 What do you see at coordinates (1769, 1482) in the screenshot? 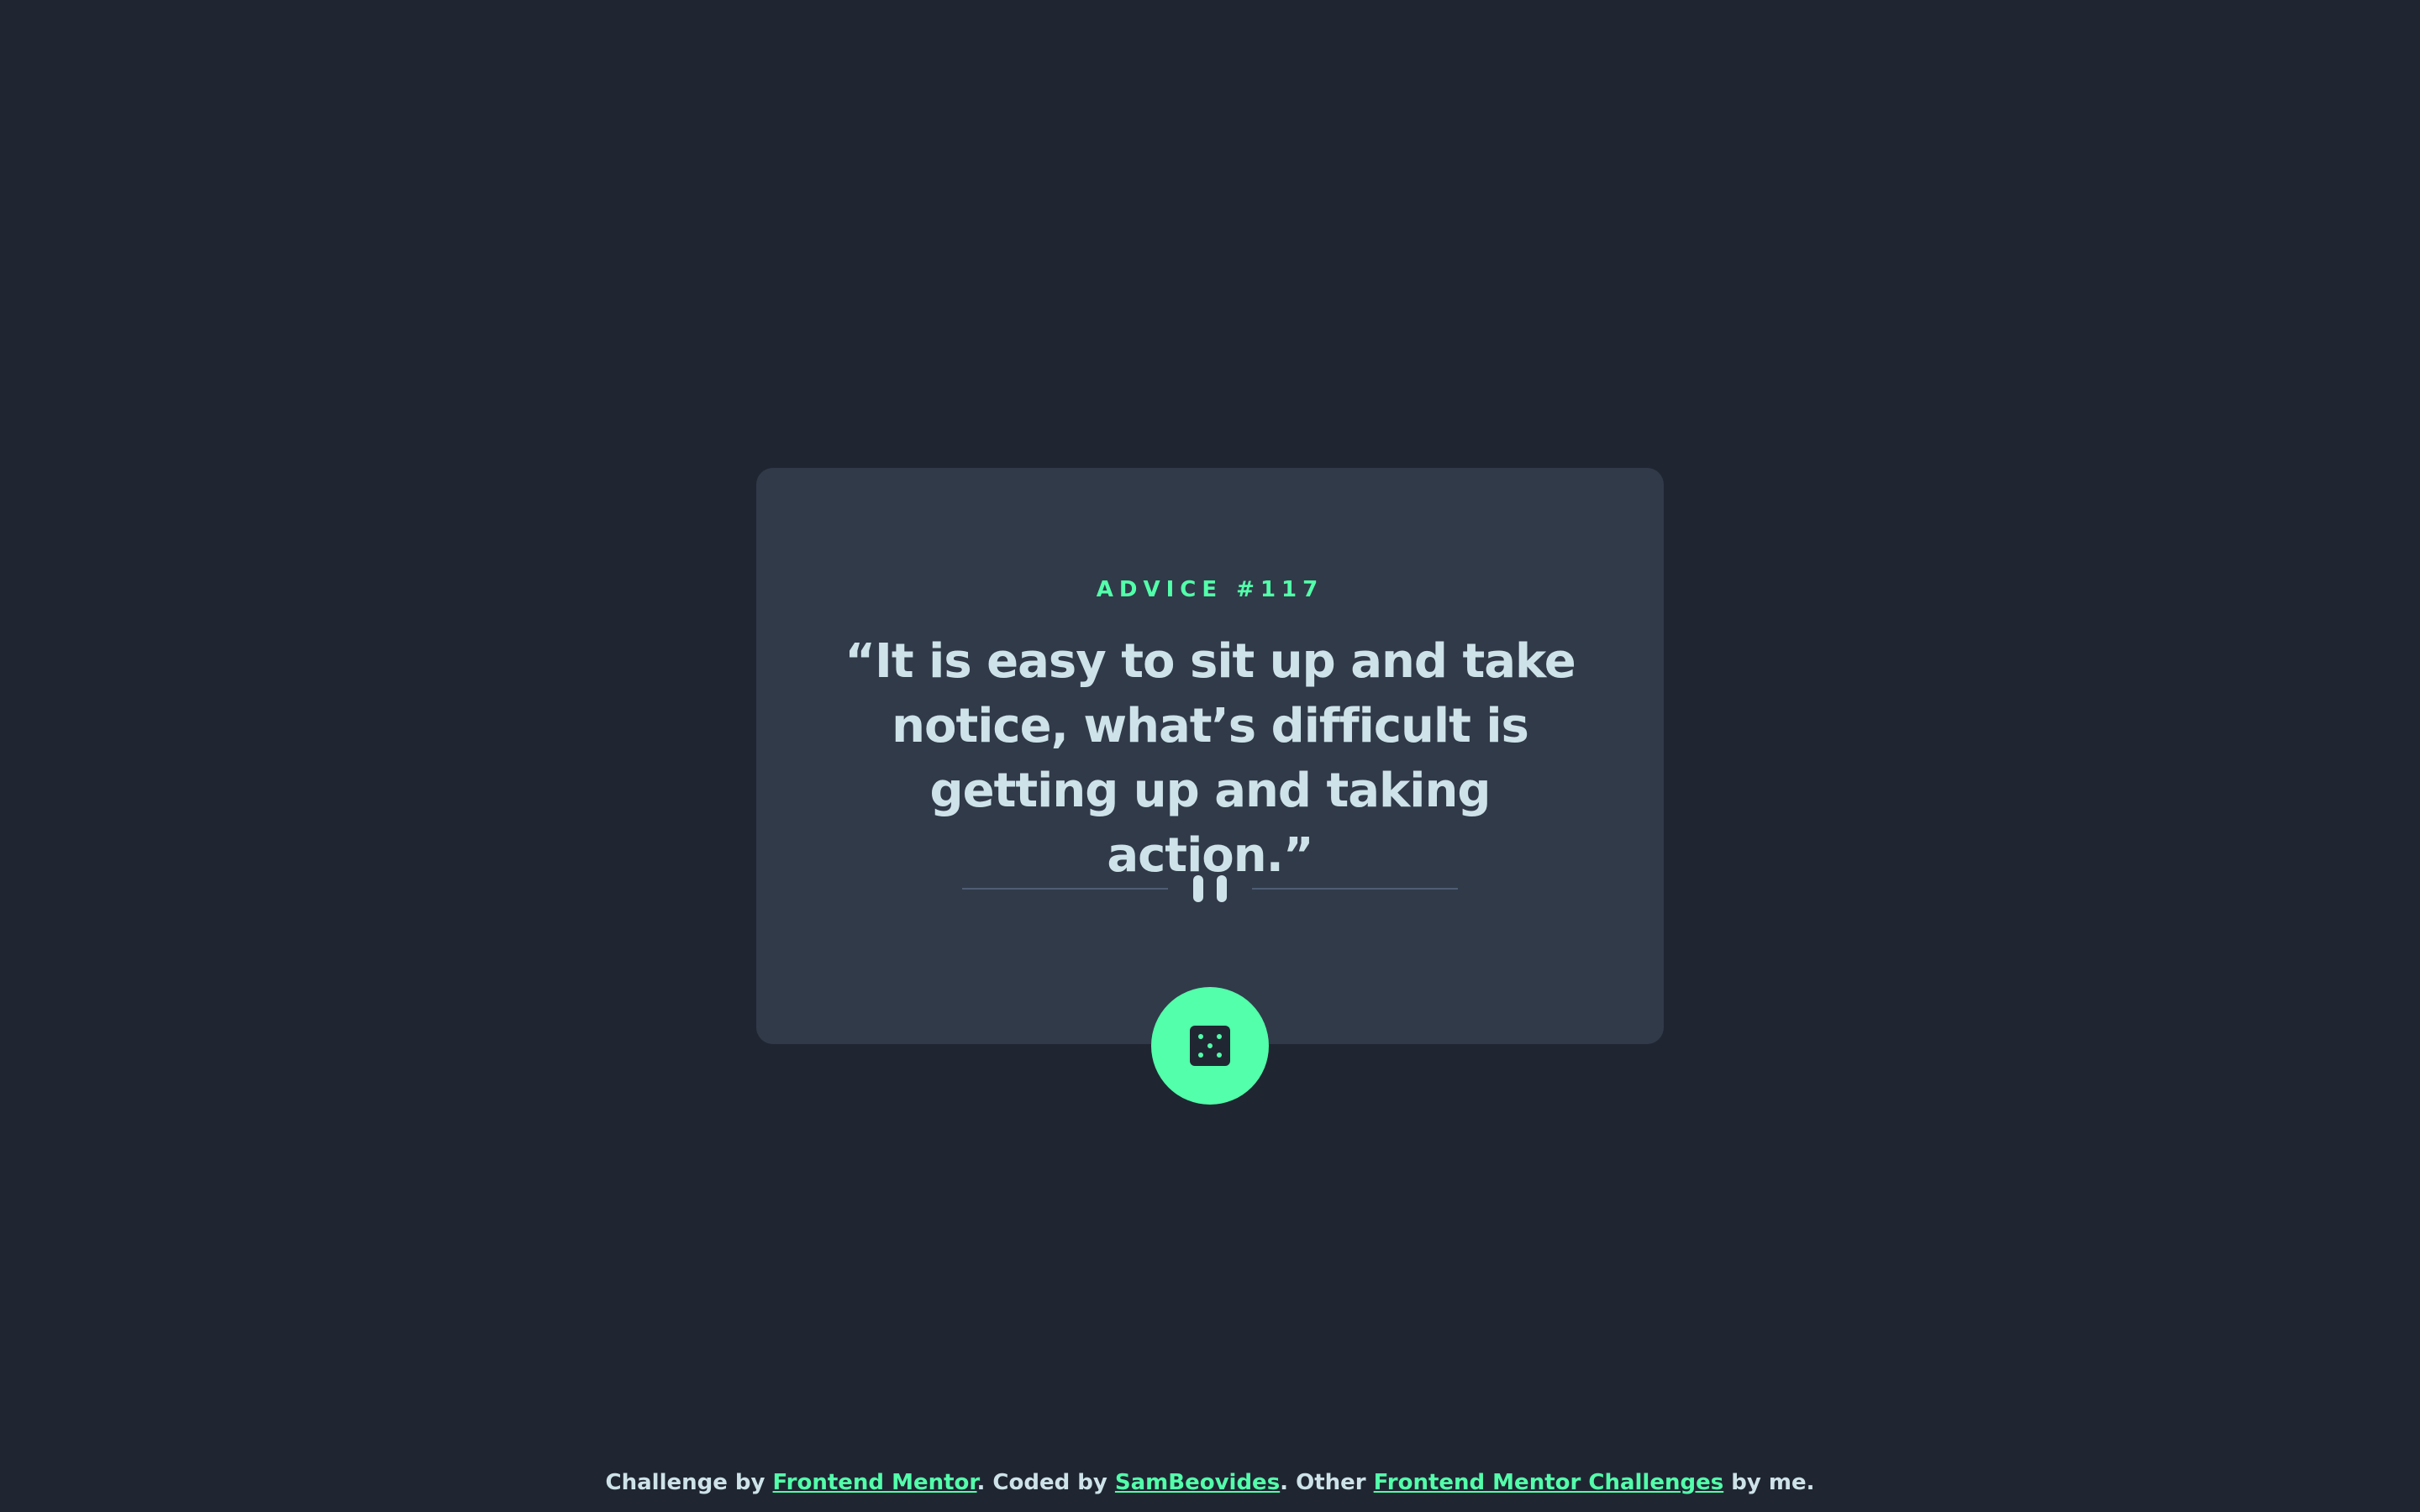
I see `footer-suffix: by me.` at bounding box center [1769, 1482].